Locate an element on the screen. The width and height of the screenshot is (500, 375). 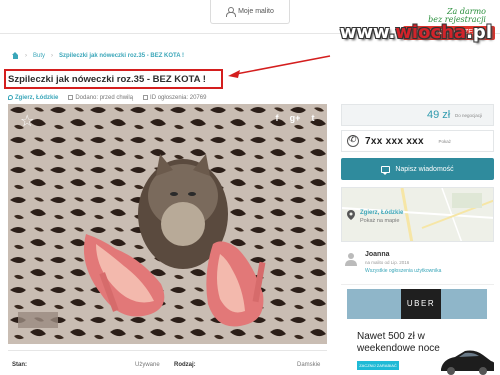
ad-cta-button: ZACZNIJ ZARABIAĆ is located at coordinates (378, 365).